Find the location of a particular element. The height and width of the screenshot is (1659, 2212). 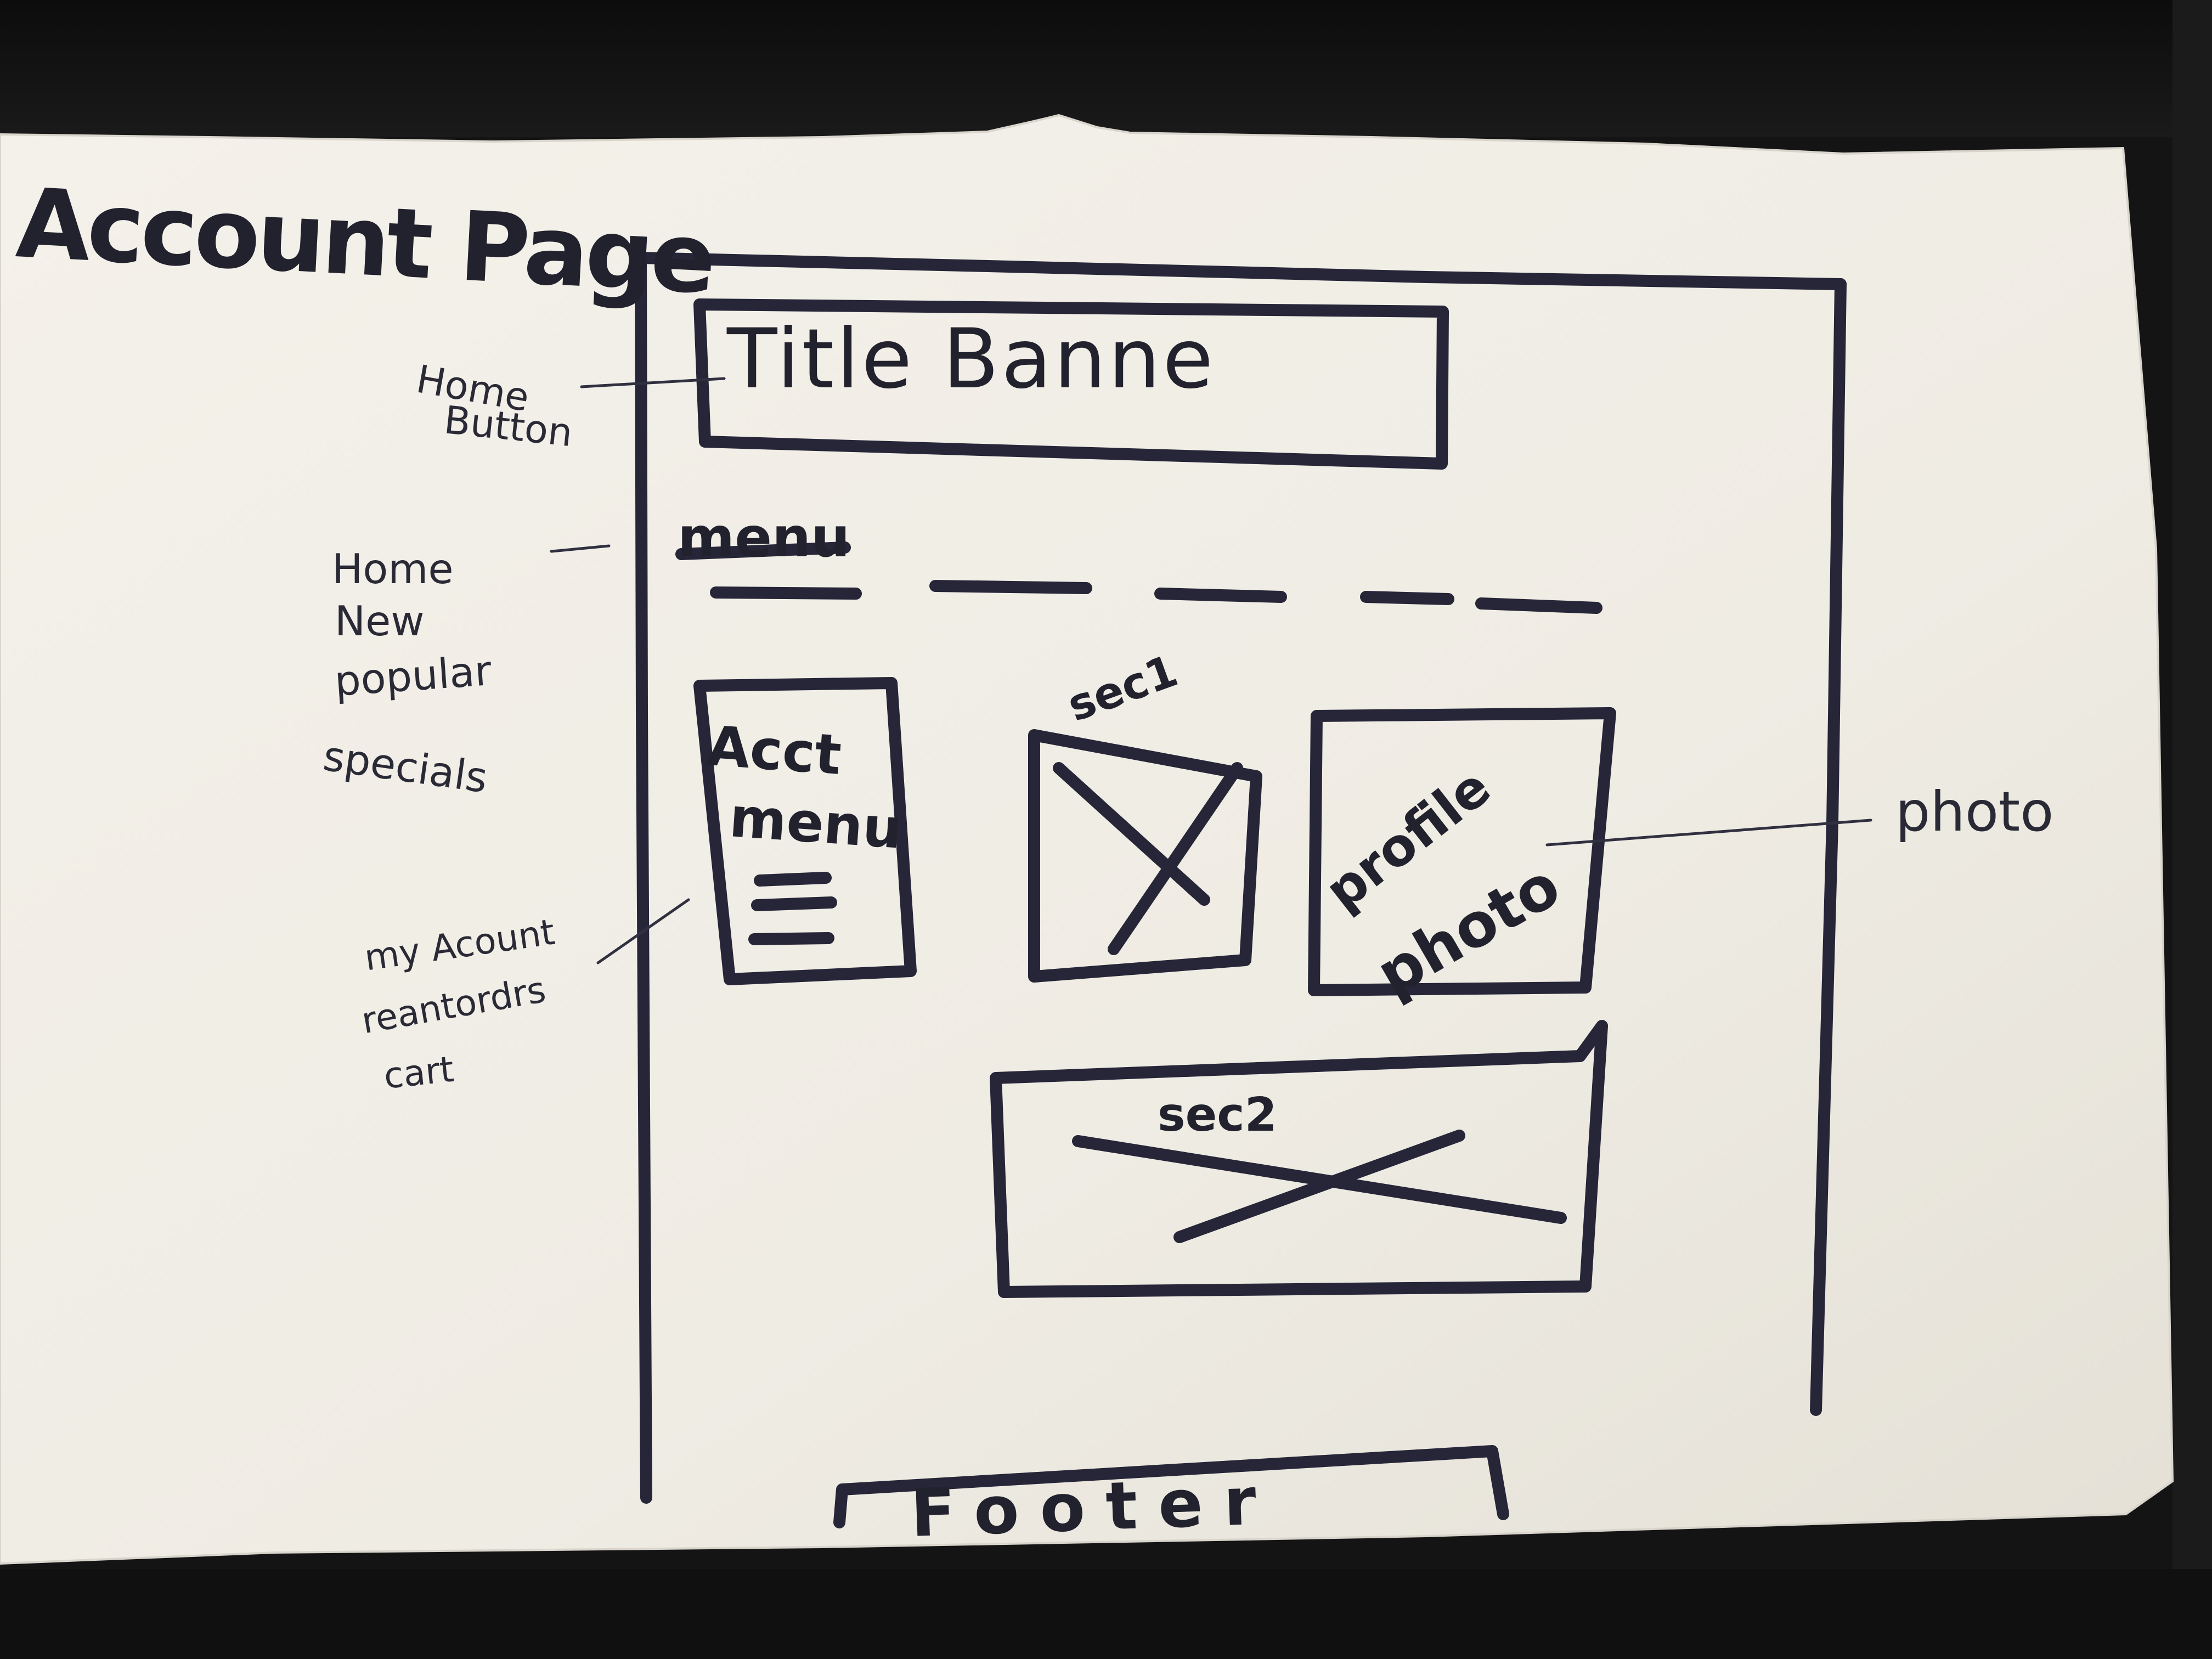

section-2-label: sec2 is located at coordinates (1218, 1115).